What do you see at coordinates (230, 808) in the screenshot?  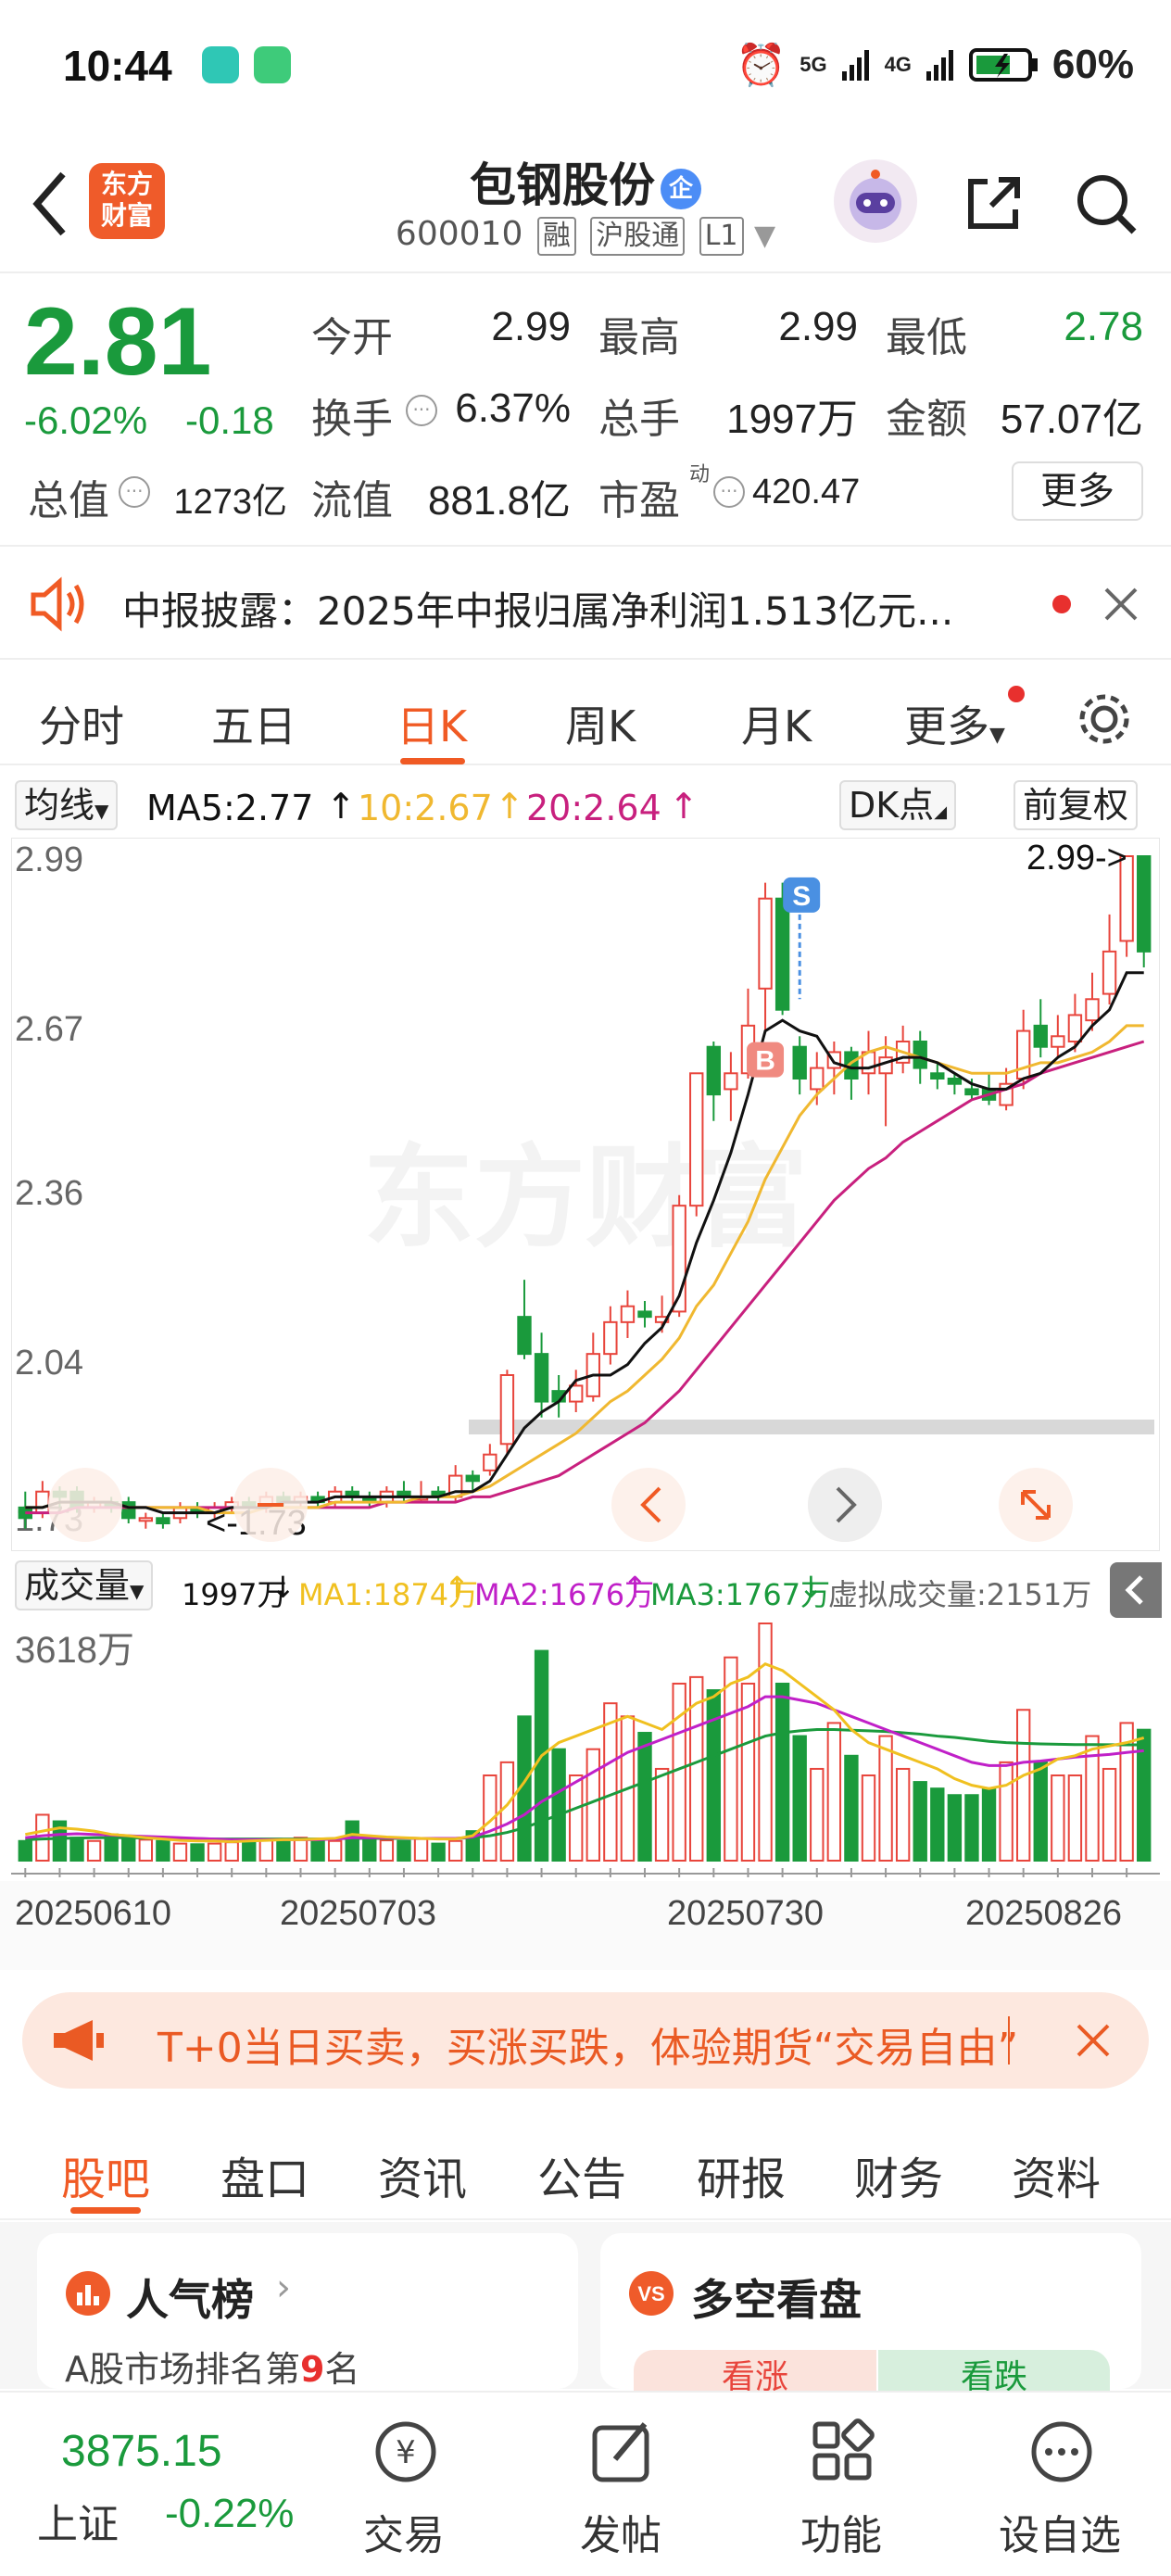 I see `ma5-value: MA5:2.77` at bounding box center [230, 808].